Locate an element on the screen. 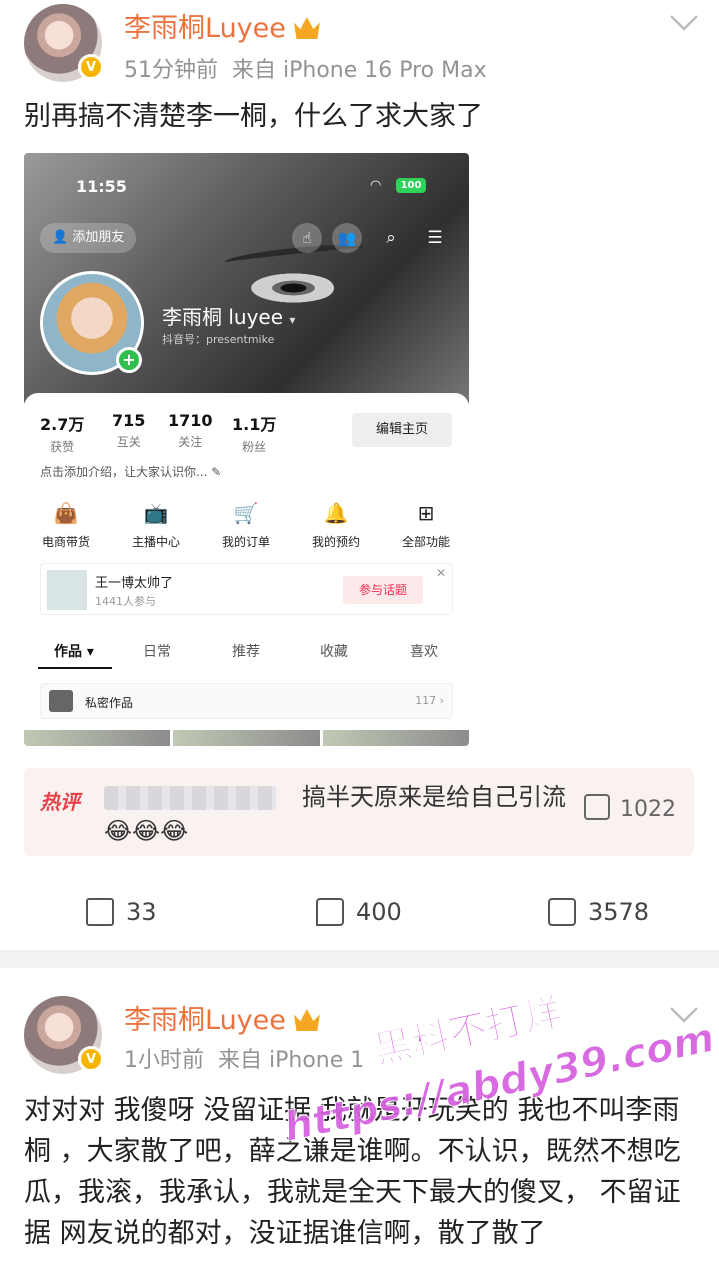 The image size is (719, 1280). stat-likes: 2.7万 获赞 is located at coordinates (62, 433).